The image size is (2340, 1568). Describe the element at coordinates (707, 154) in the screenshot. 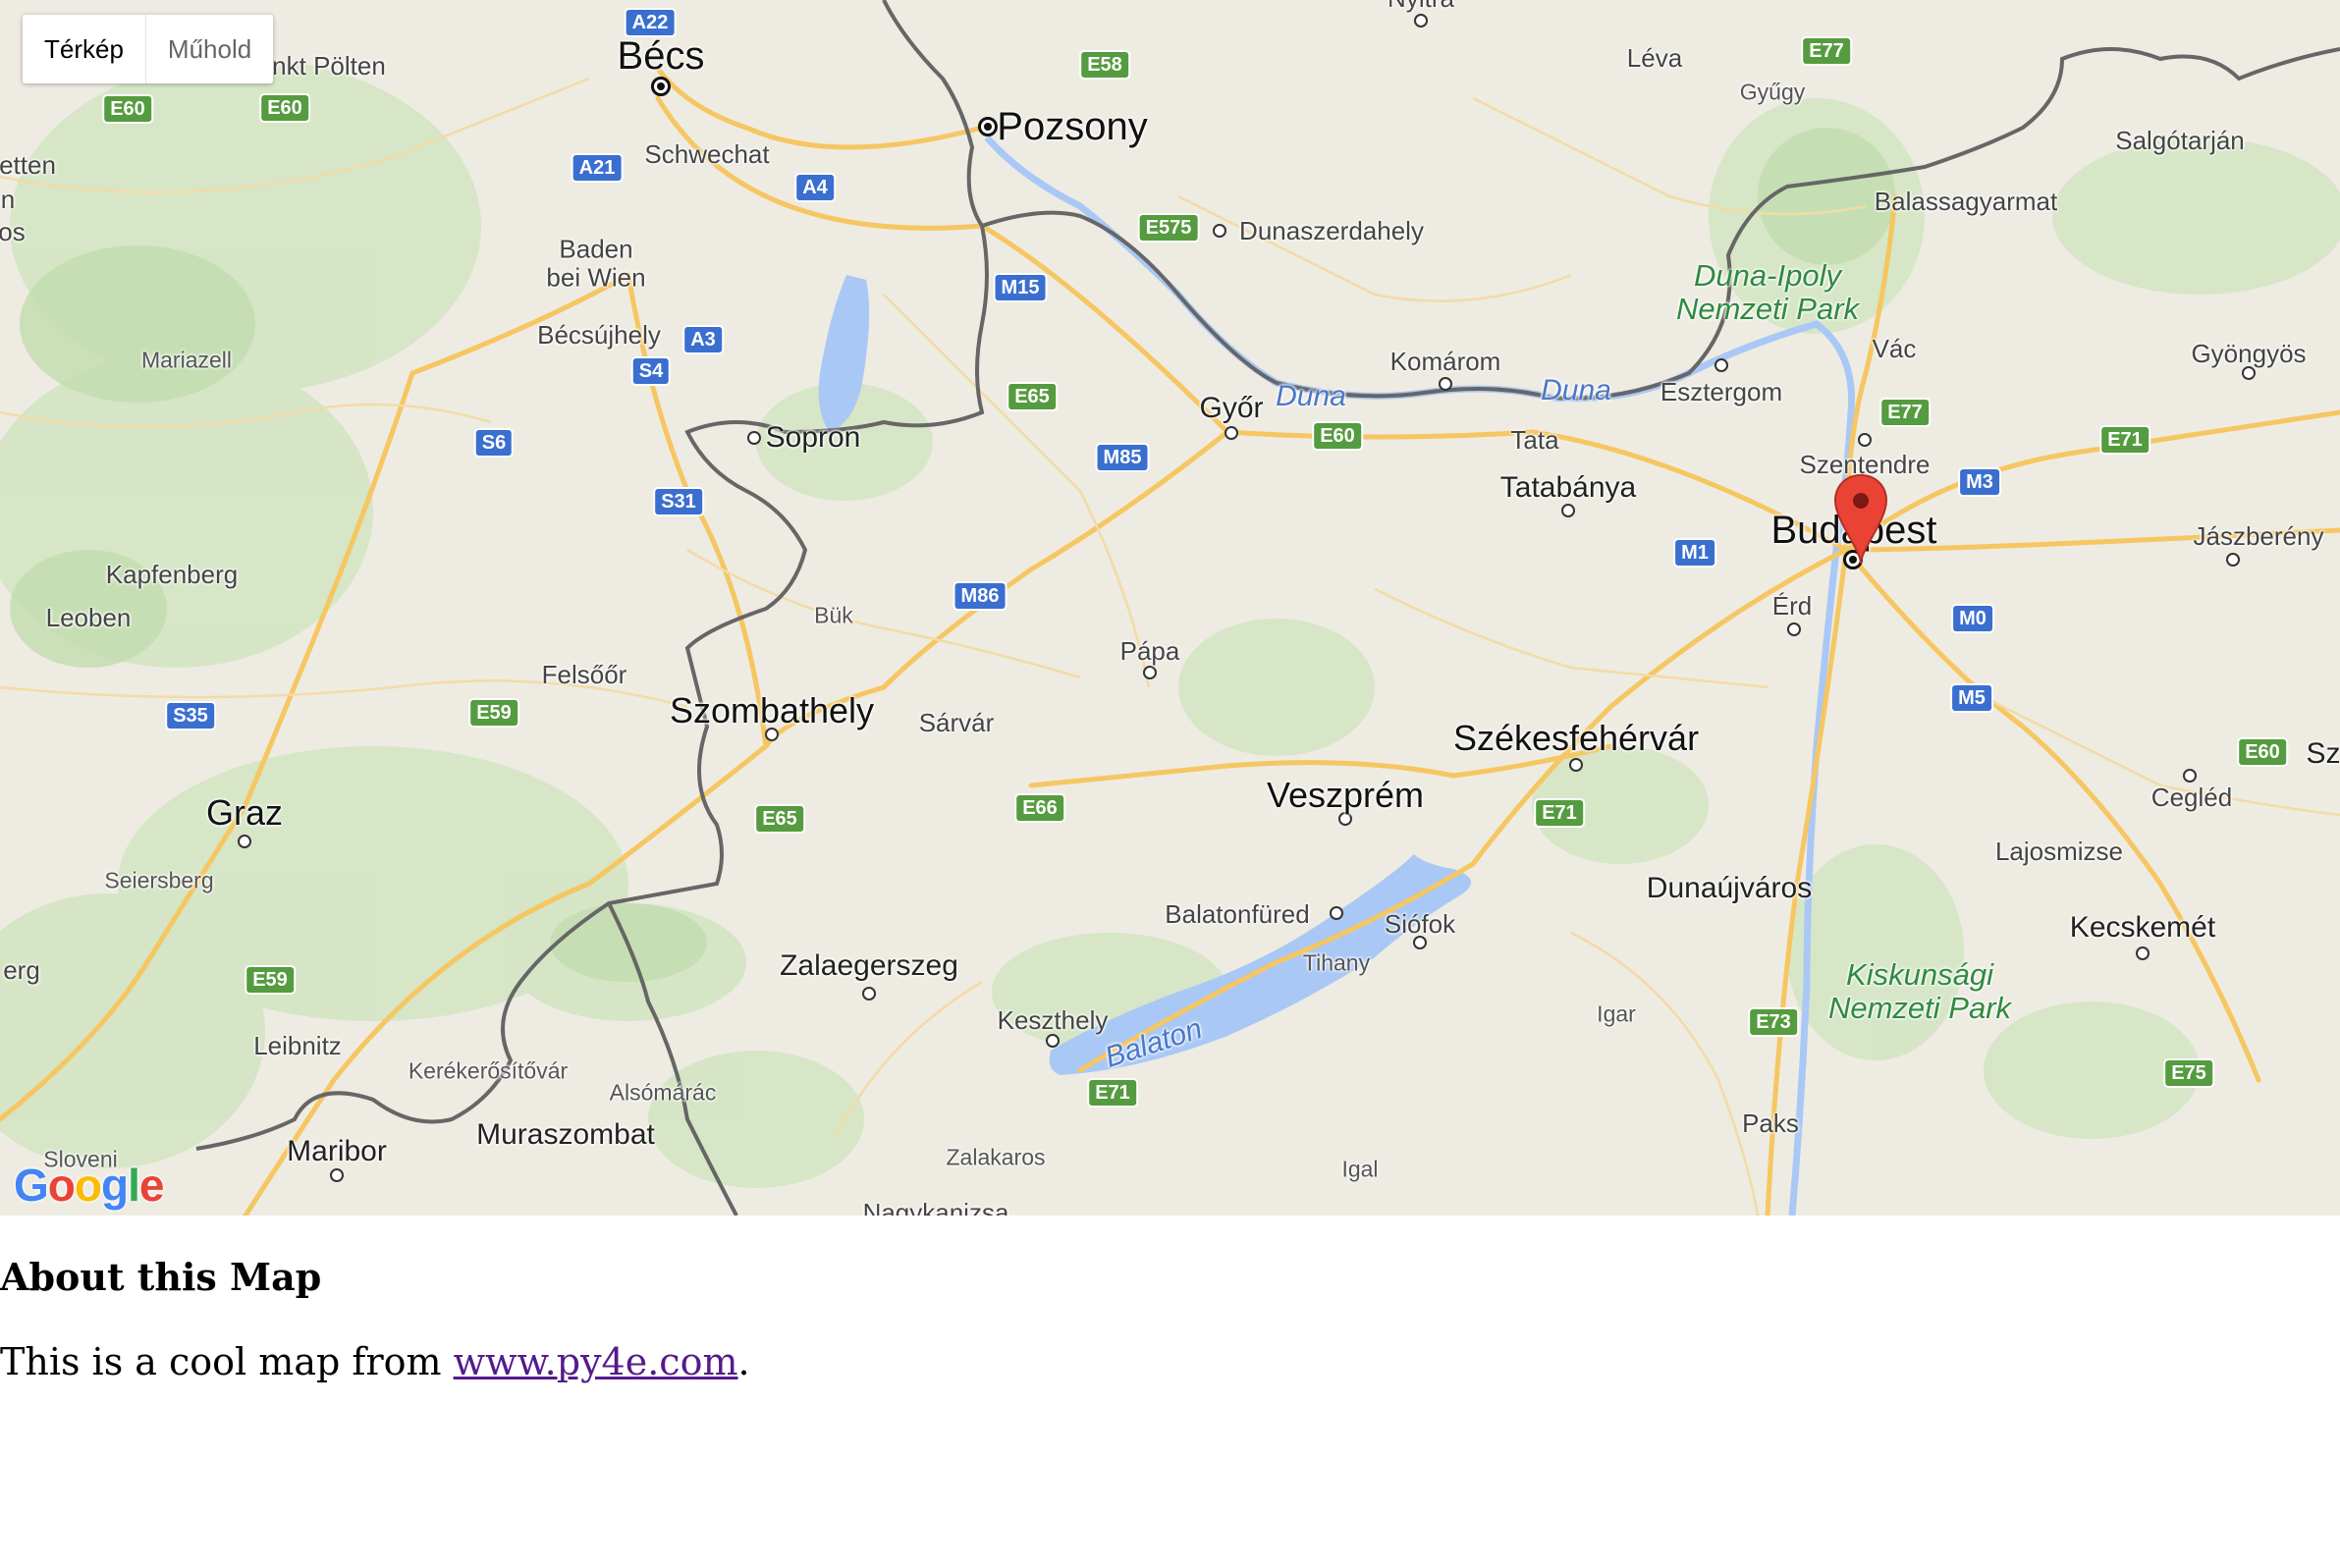

I see `city-label-schwechat: Schwechat` at that location.